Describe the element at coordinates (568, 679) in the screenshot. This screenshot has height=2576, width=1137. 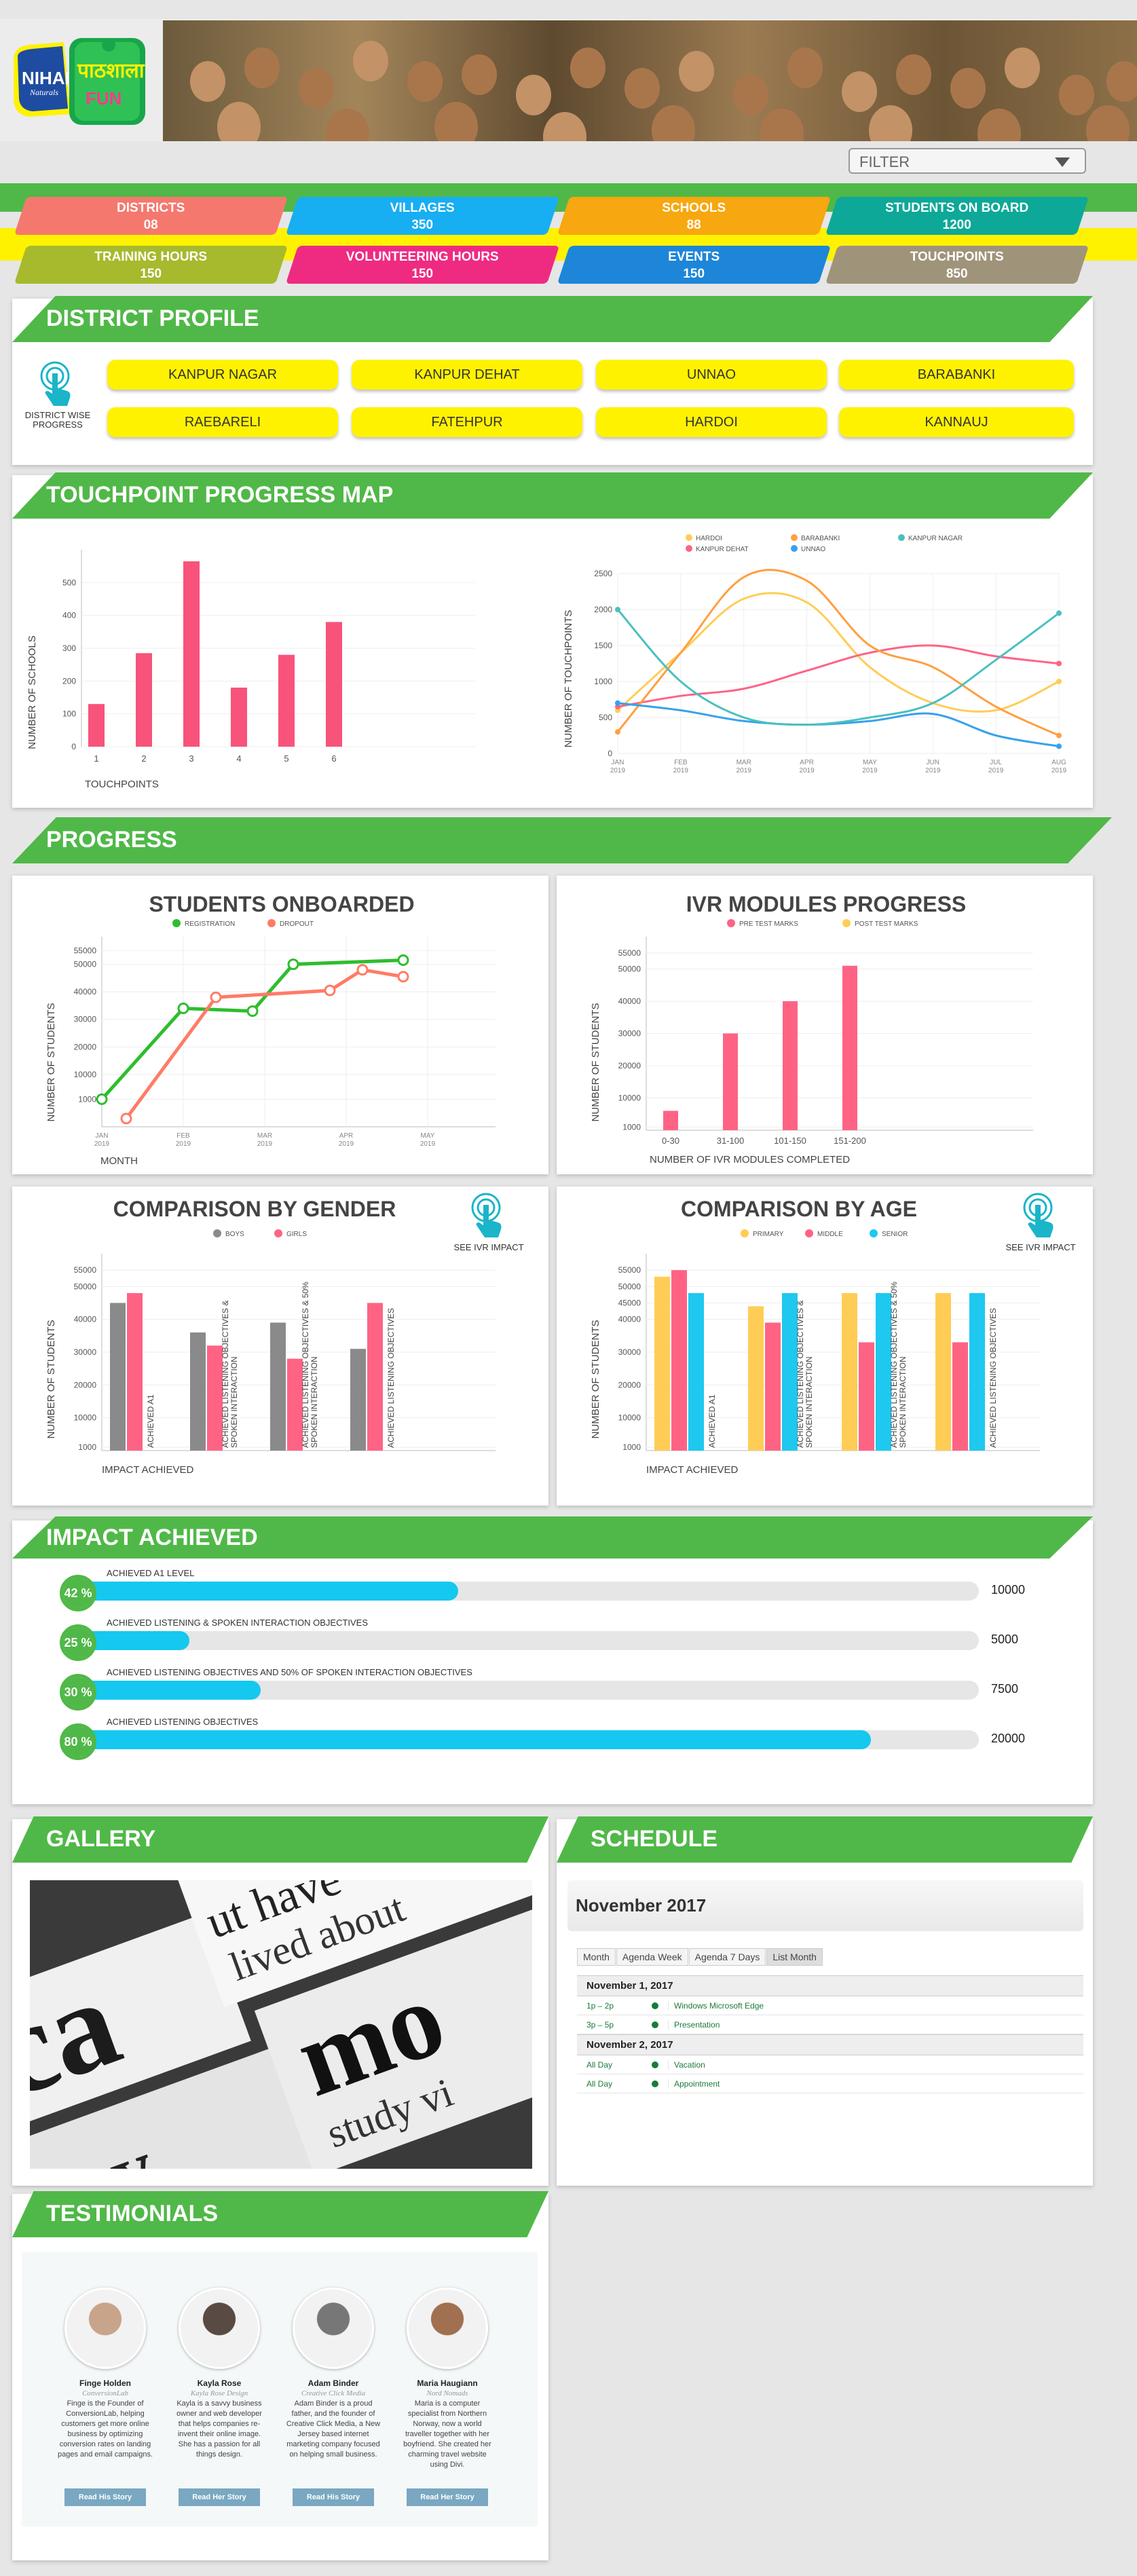
I see `y-axis-label: NUMBER OF TOUCHPOINTS` at that location.